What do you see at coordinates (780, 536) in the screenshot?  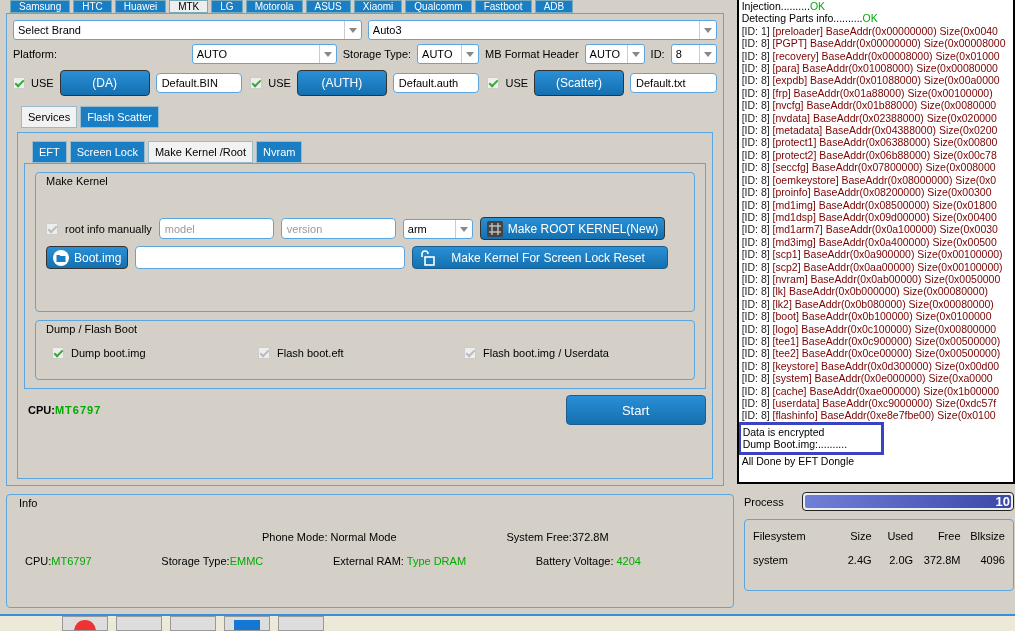 I see `column-header: Filesystem` at bounding box center [780, 536].